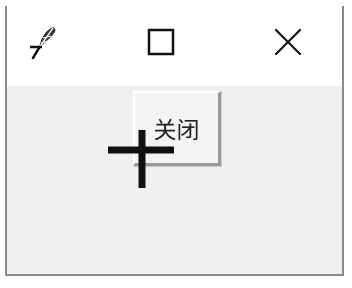 Image resolution: width=352 pixels, height=288 pixels. I want to click on close-window-button, so click(288, 42).